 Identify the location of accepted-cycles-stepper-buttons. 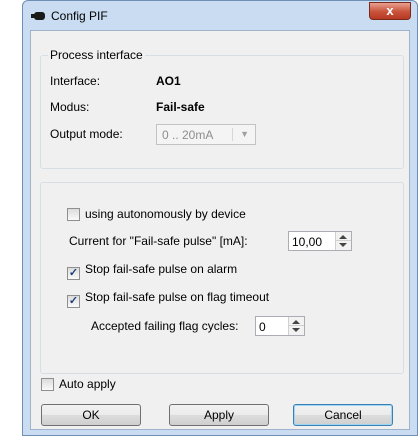
(296, 326).